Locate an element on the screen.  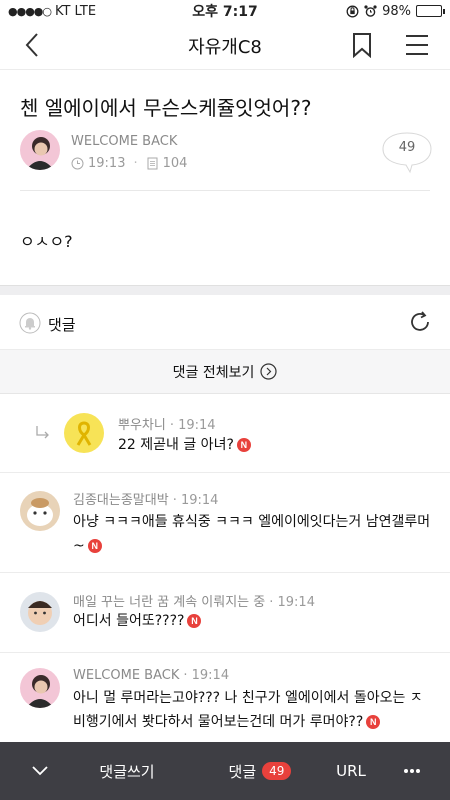
more-button is located at coordinates (412, 771).